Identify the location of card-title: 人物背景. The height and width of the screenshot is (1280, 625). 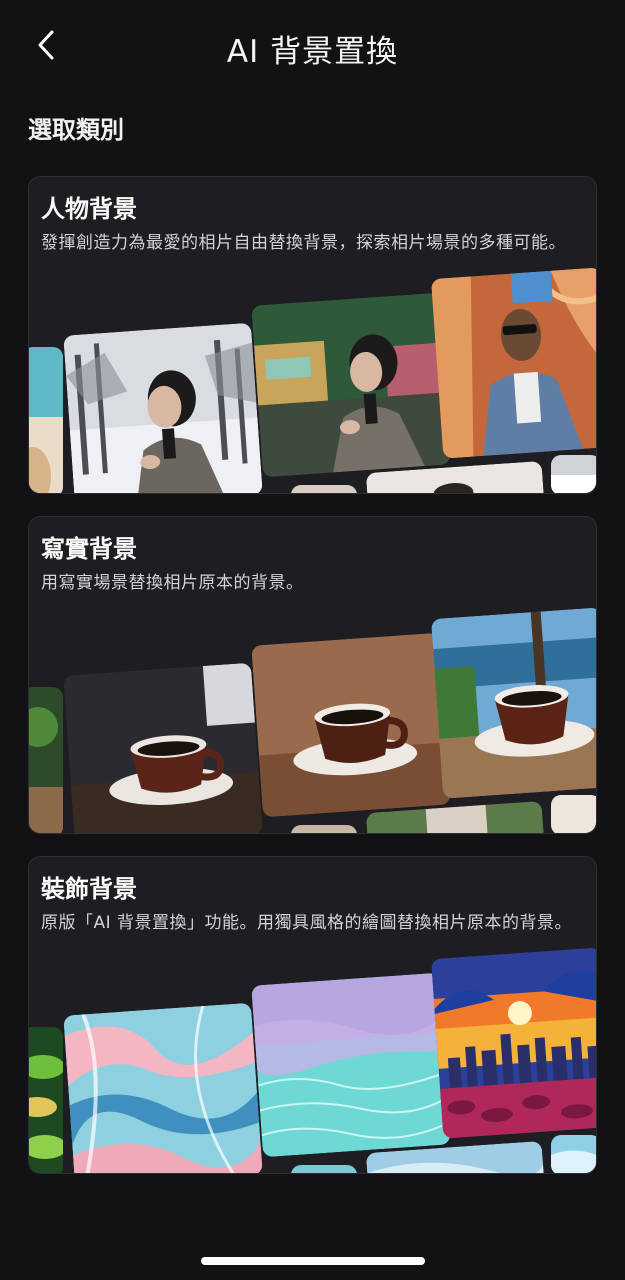
(89, 209).